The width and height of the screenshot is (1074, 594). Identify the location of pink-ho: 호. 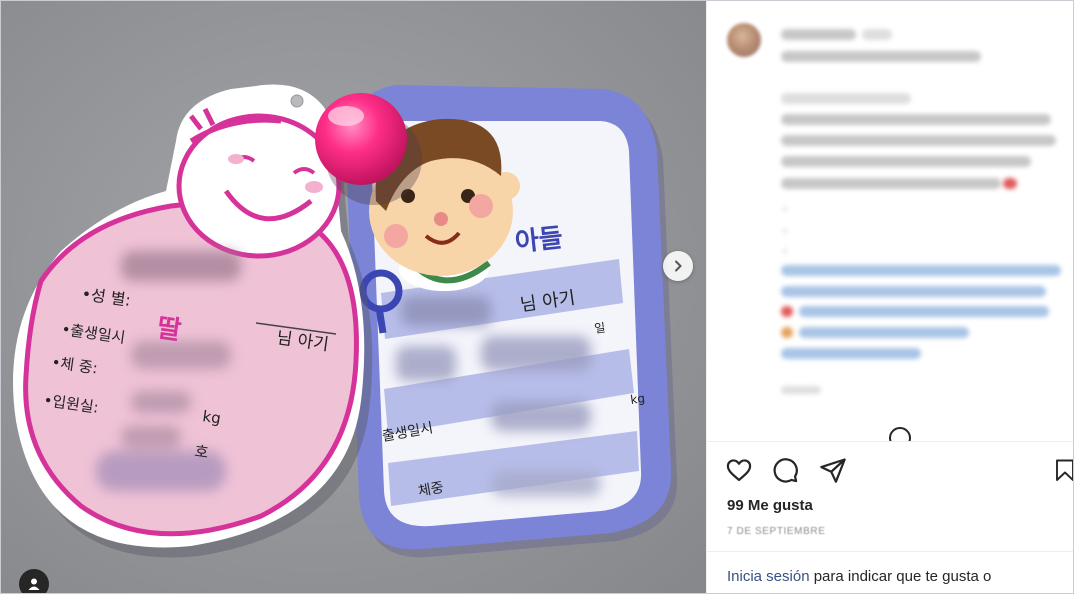
(201, 452).